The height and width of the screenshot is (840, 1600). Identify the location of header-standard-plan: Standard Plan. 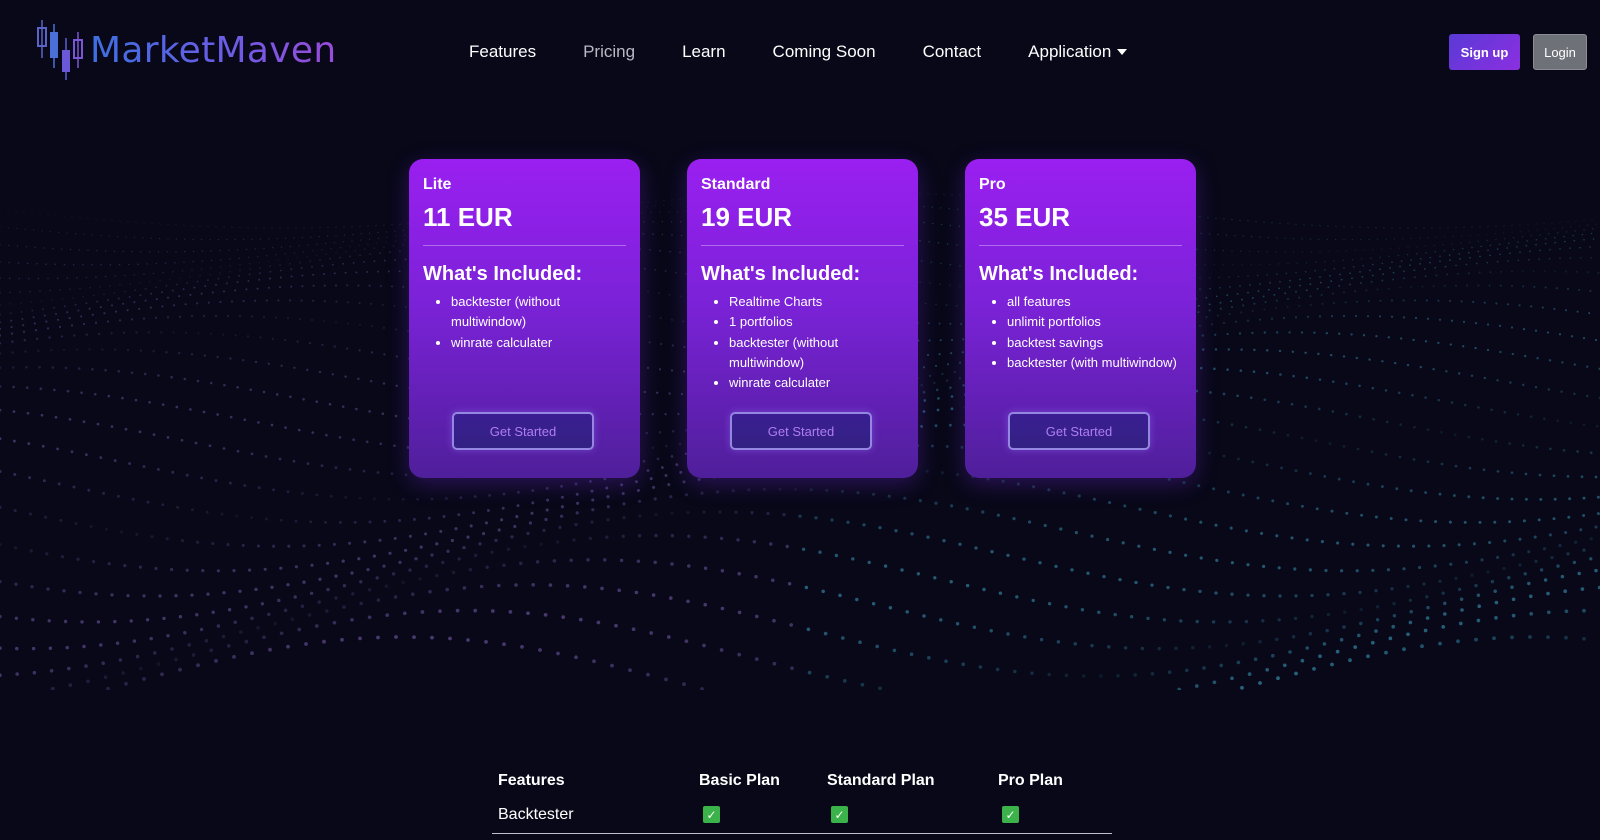
(881, 780).